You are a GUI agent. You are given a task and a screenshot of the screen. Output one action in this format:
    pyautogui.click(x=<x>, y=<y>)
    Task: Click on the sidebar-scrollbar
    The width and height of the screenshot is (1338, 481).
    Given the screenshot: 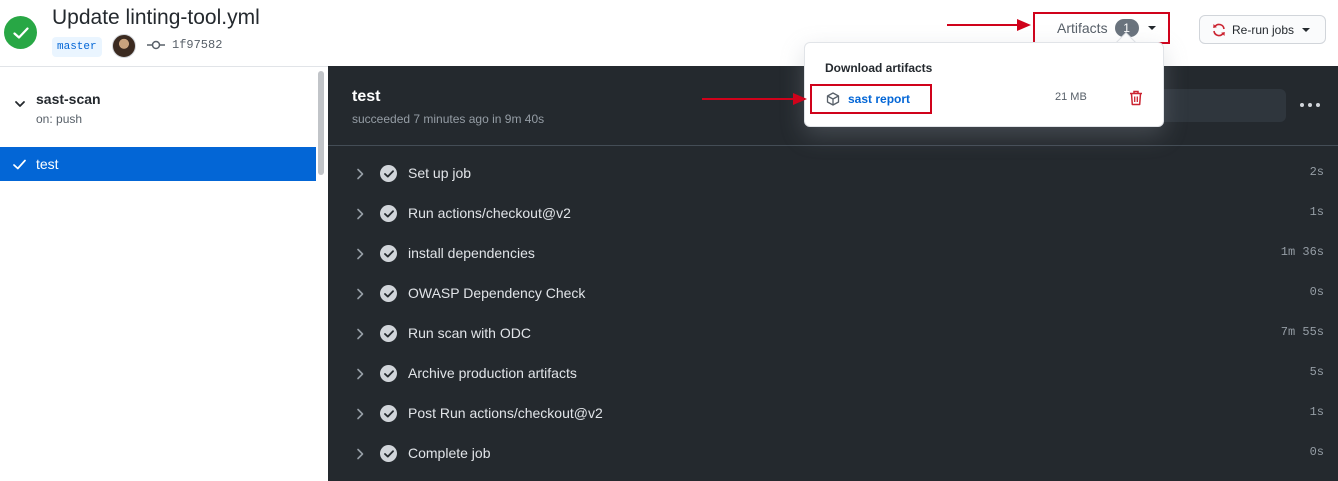 What is the action you would take?
    pyautogui.click(x=321, y=123)
    